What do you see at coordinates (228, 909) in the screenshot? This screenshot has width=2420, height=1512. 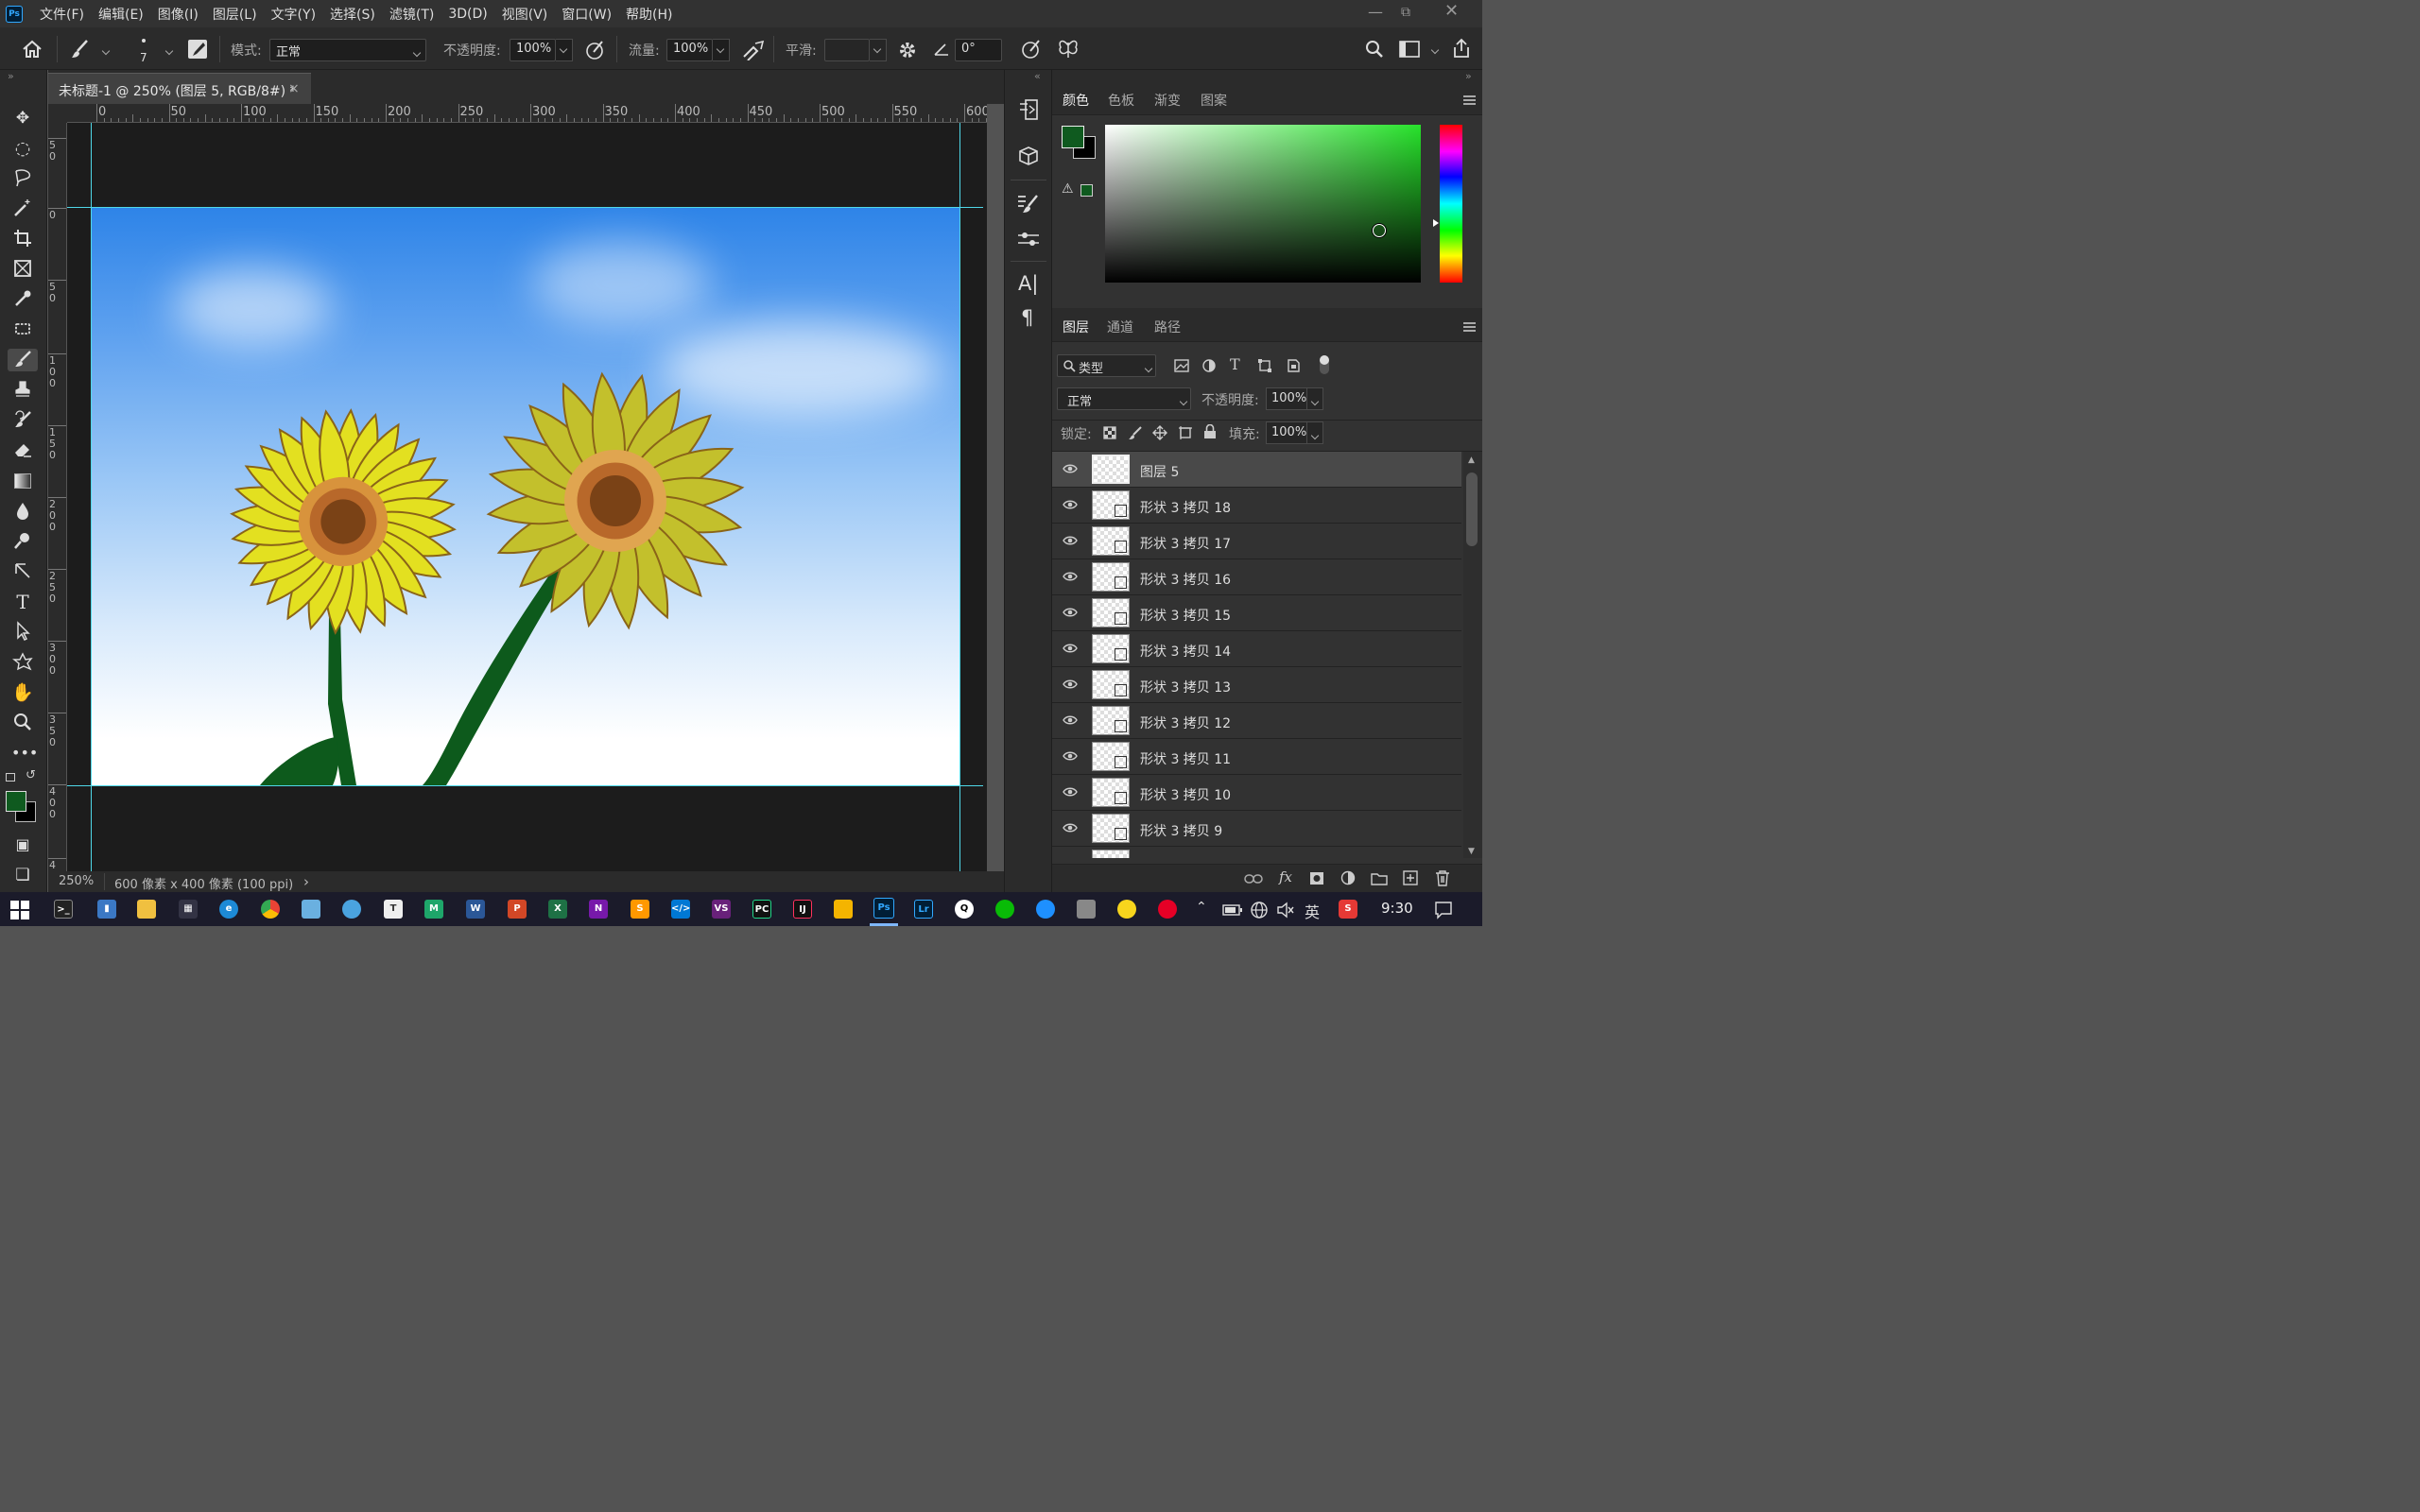 I see `edge-browser-icon: e` at bounding box center [228, 909].